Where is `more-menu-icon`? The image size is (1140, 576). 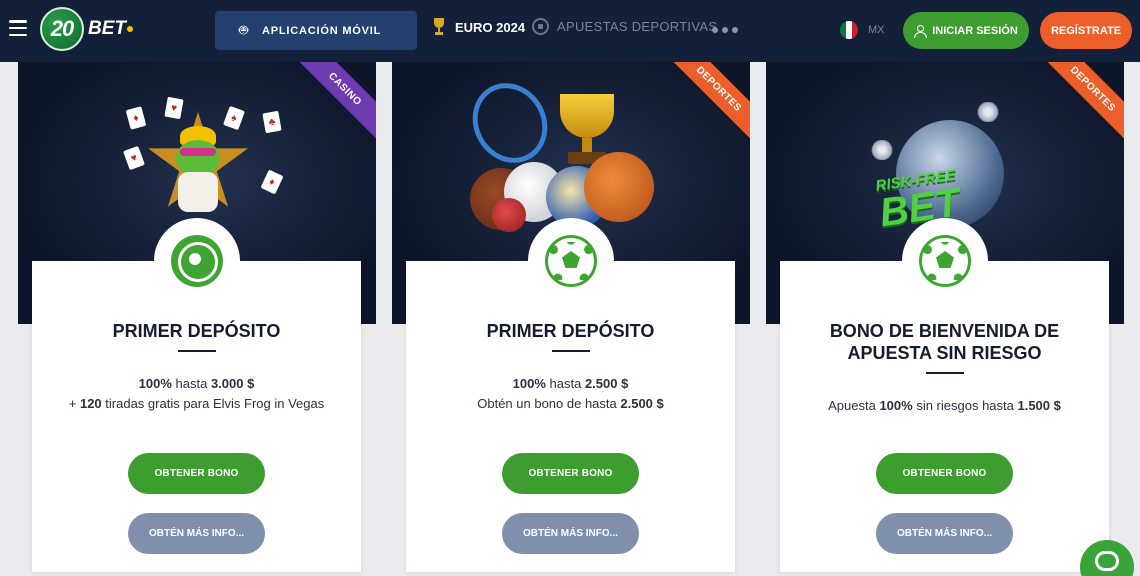 more-menu-icon is located at coordinates (725, 30).